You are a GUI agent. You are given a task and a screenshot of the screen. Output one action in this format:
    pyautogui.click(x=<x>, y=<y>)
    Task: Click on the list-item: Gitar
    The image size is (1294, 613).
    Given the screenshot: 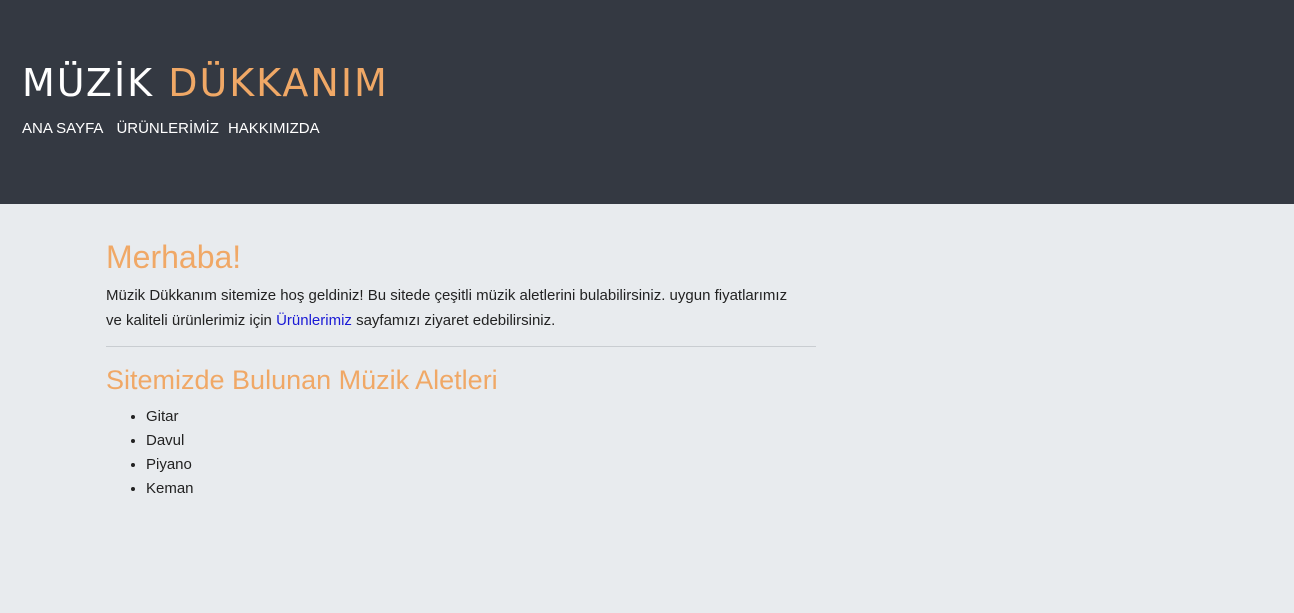 What is the action you would take?
    pyautogui.click(x=170, y=417)
    